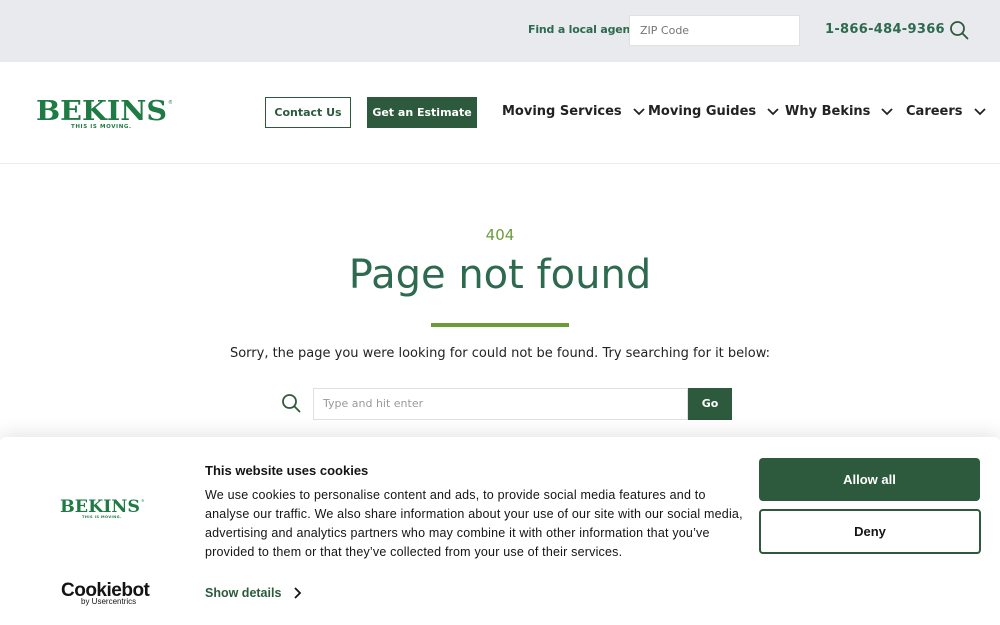  I want to click on nav-why-bekins: Why Bekins, so click(839, 111).